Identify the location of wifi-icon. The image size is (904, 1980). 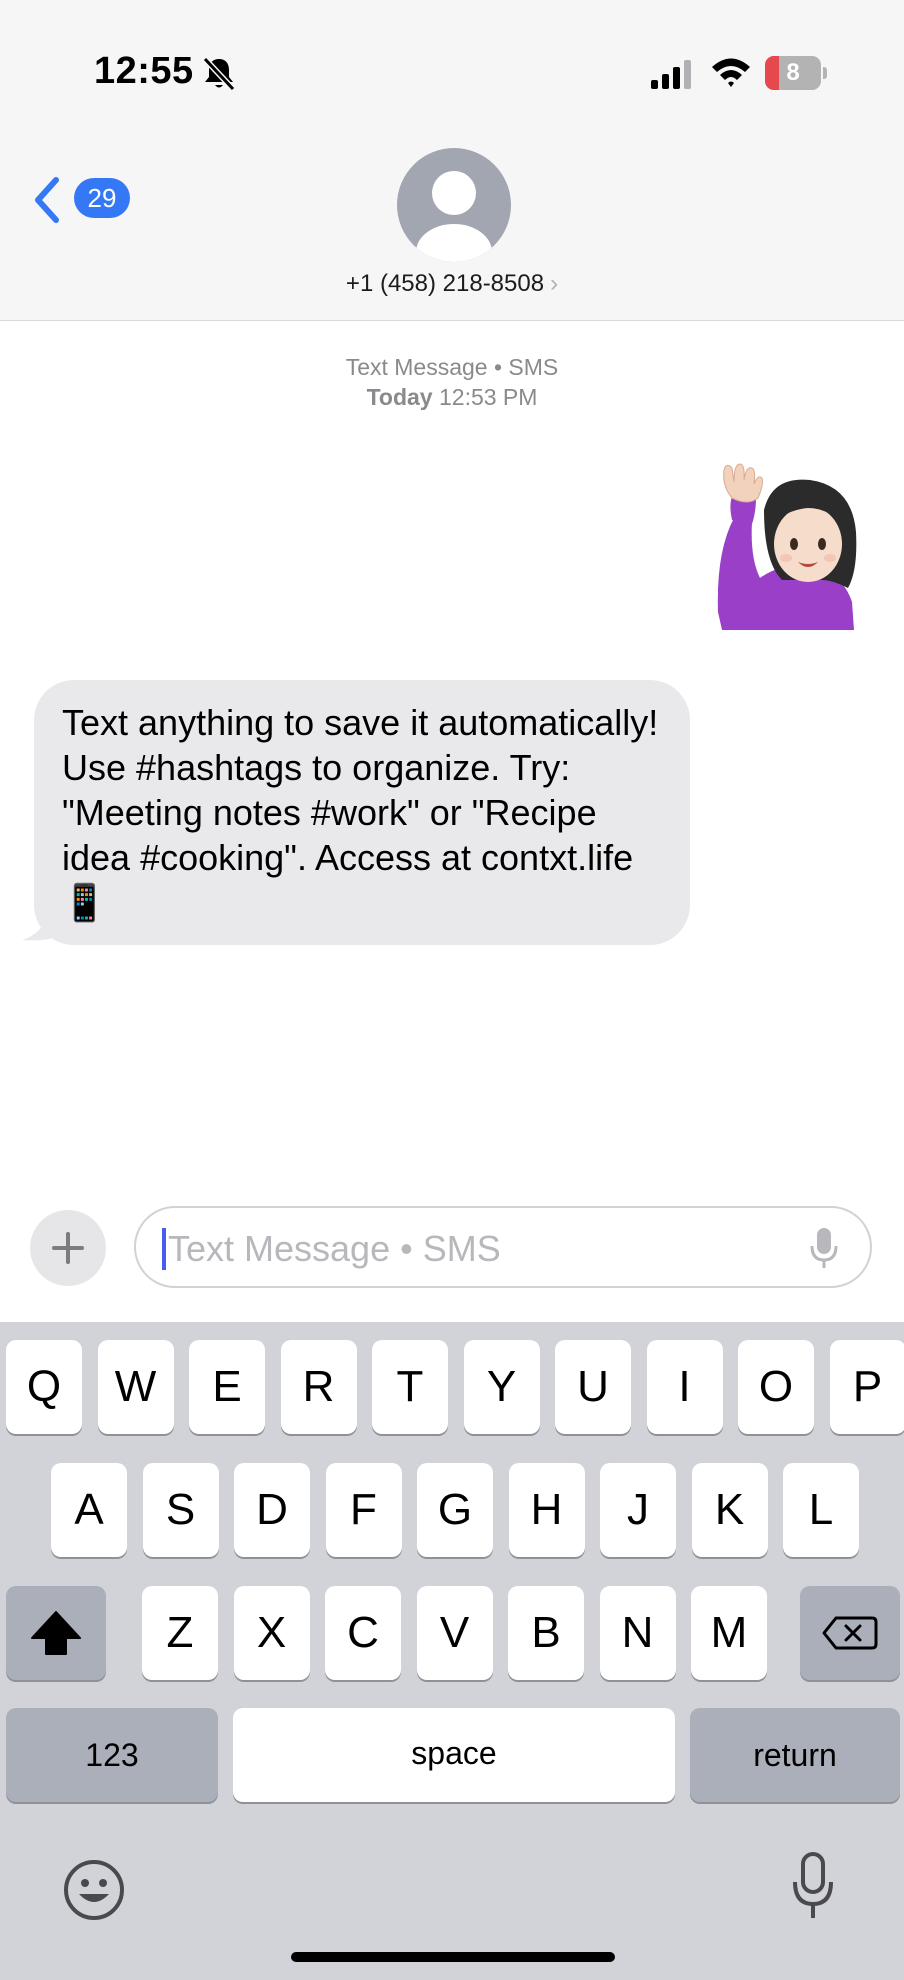
(731, 72).